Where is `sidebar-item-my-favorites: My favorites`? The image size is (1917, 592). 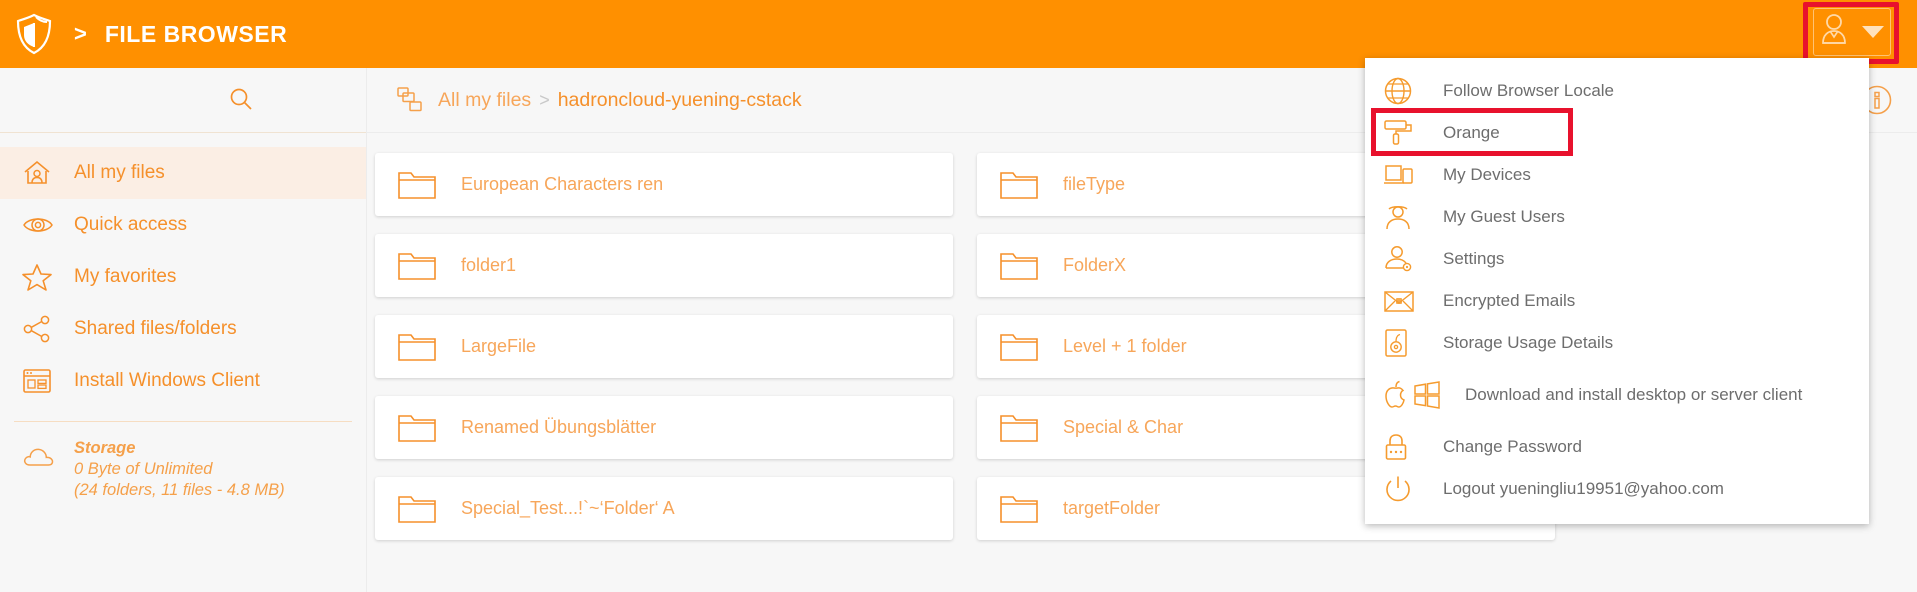
sidebar-item-my-favorites: My favorites is located at coordinates (183, 277).